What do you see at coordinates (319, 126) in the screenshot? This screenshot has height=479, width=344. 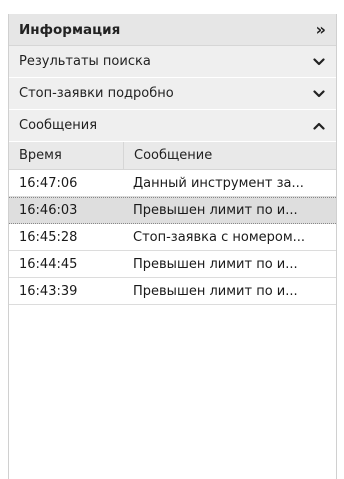 I see `chevron-up-icon` at bounding box center [319, 126].